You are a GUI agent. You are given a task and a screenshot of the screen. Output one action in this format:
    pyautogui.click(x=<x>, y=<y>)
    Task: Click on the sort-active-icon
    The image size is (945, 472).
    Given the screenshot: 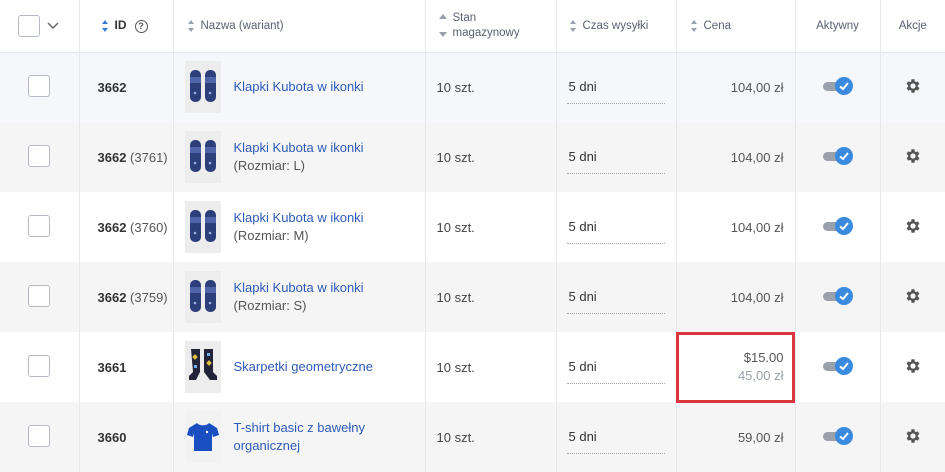 What is the action you would take?
    pyautogui.click(x=105, y=26)
    